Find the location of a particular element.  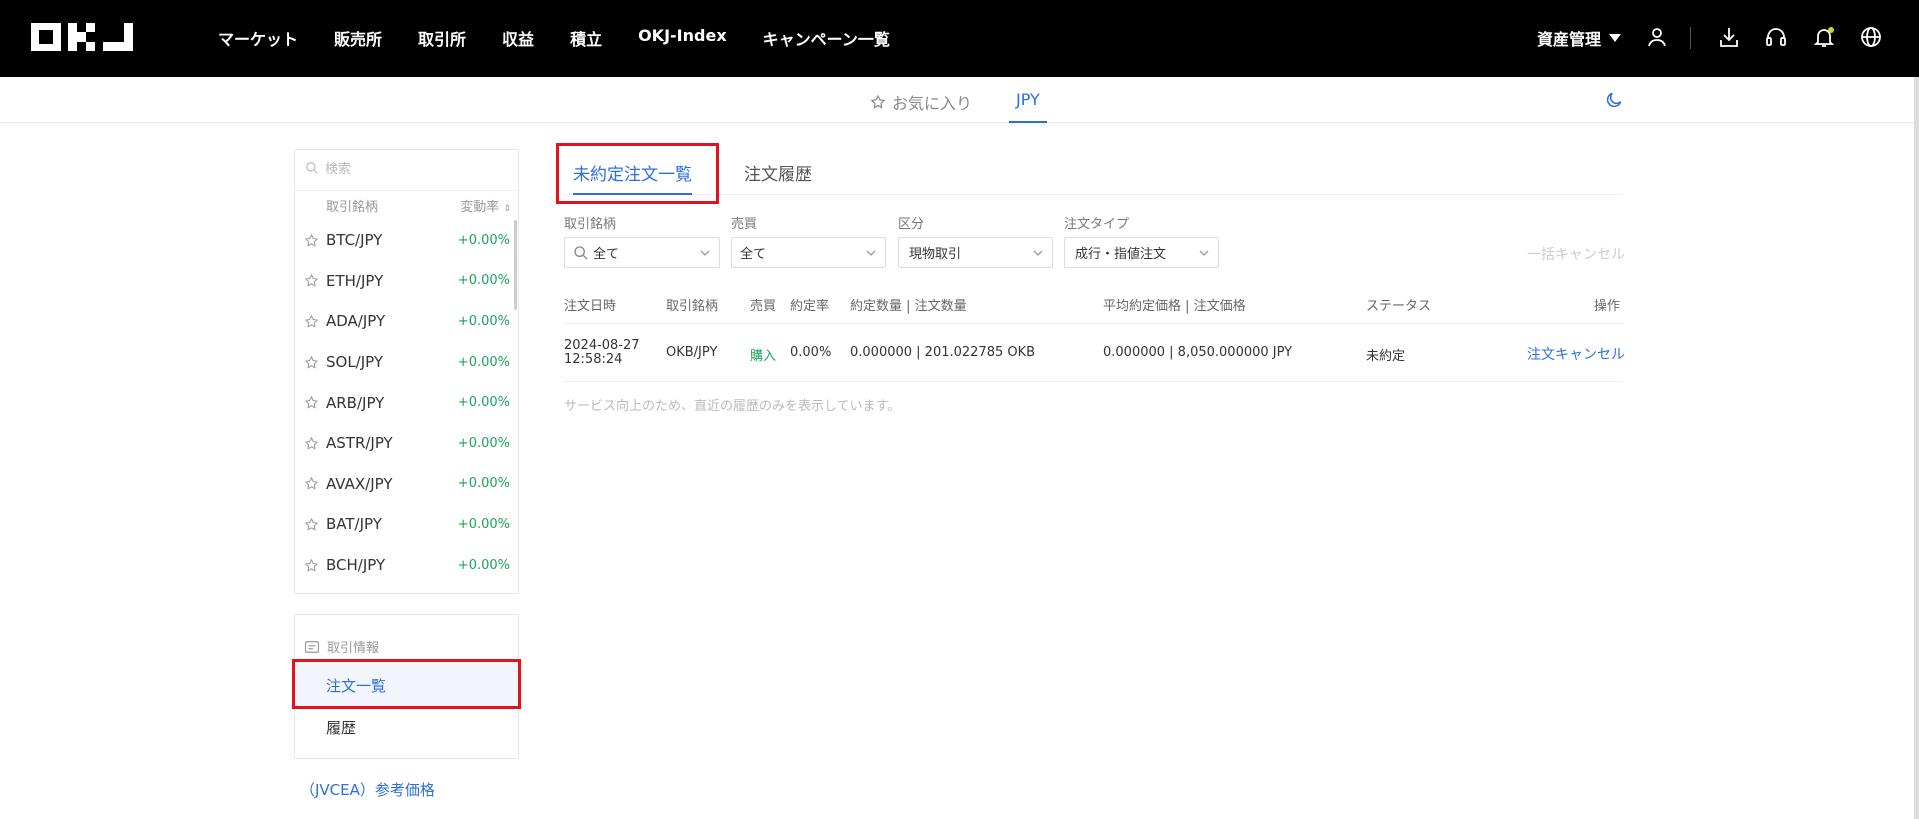

order-fill-rate: 0.00% is located at coordinates (811, 352).